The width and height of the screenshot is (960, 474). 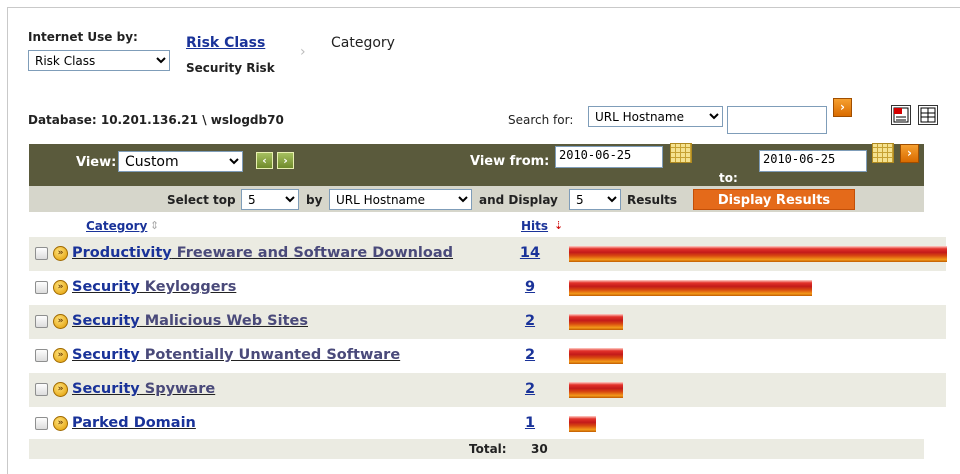 I want to click on view-select: Custom, so click(x=180, y=161).